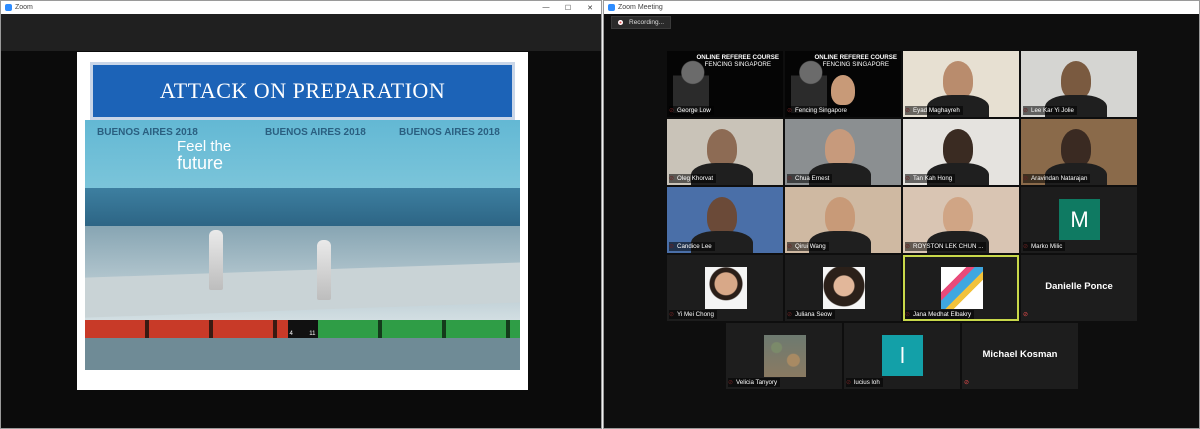 The image size is (1200, 429). What do you see at coordinates (324, 270) in the screenshot?
I see `fencer-right` at bounding box center [324, 270].